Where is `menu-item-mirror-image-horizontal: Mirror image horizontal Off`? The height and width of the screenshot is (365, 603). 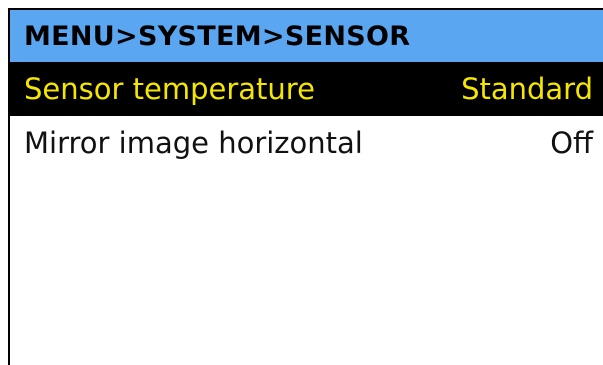 menu-item-mirror-image-horizontal: Mirror image horizontal Off is located at coordinates (306, 143).